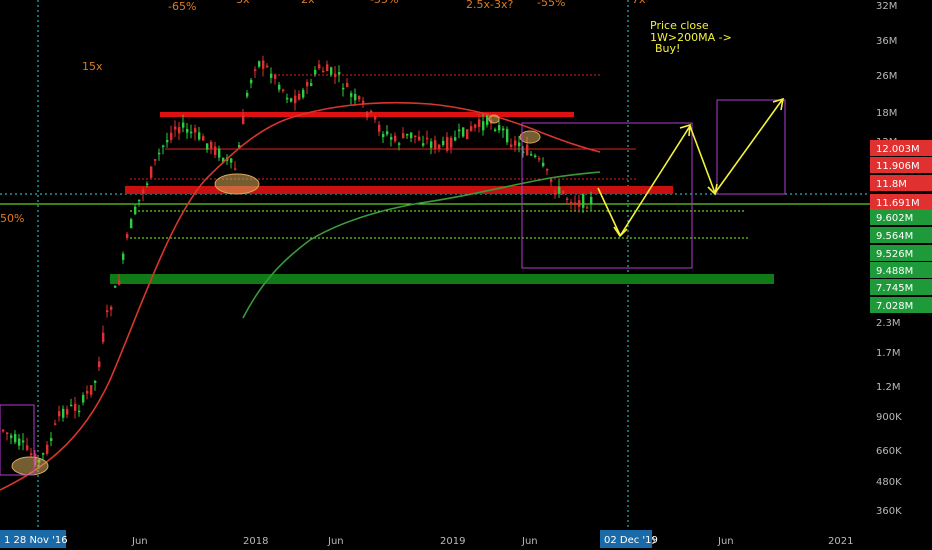  Describe the element at coordinates (631, 540) in the screenshot. I see `x-highlight-label: 02 Dec '19` at that location.